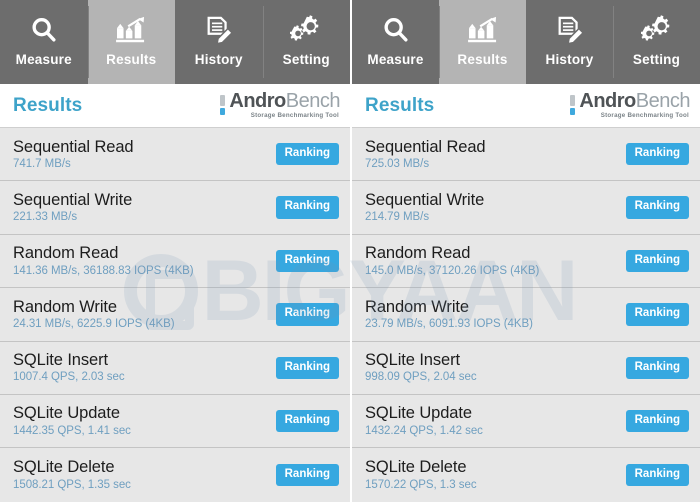 This screenshot has width=700, height=502. I want to click on result-value: 141.36 MB/s, 36188.83 IOPS (4KB), so click(103, 270).